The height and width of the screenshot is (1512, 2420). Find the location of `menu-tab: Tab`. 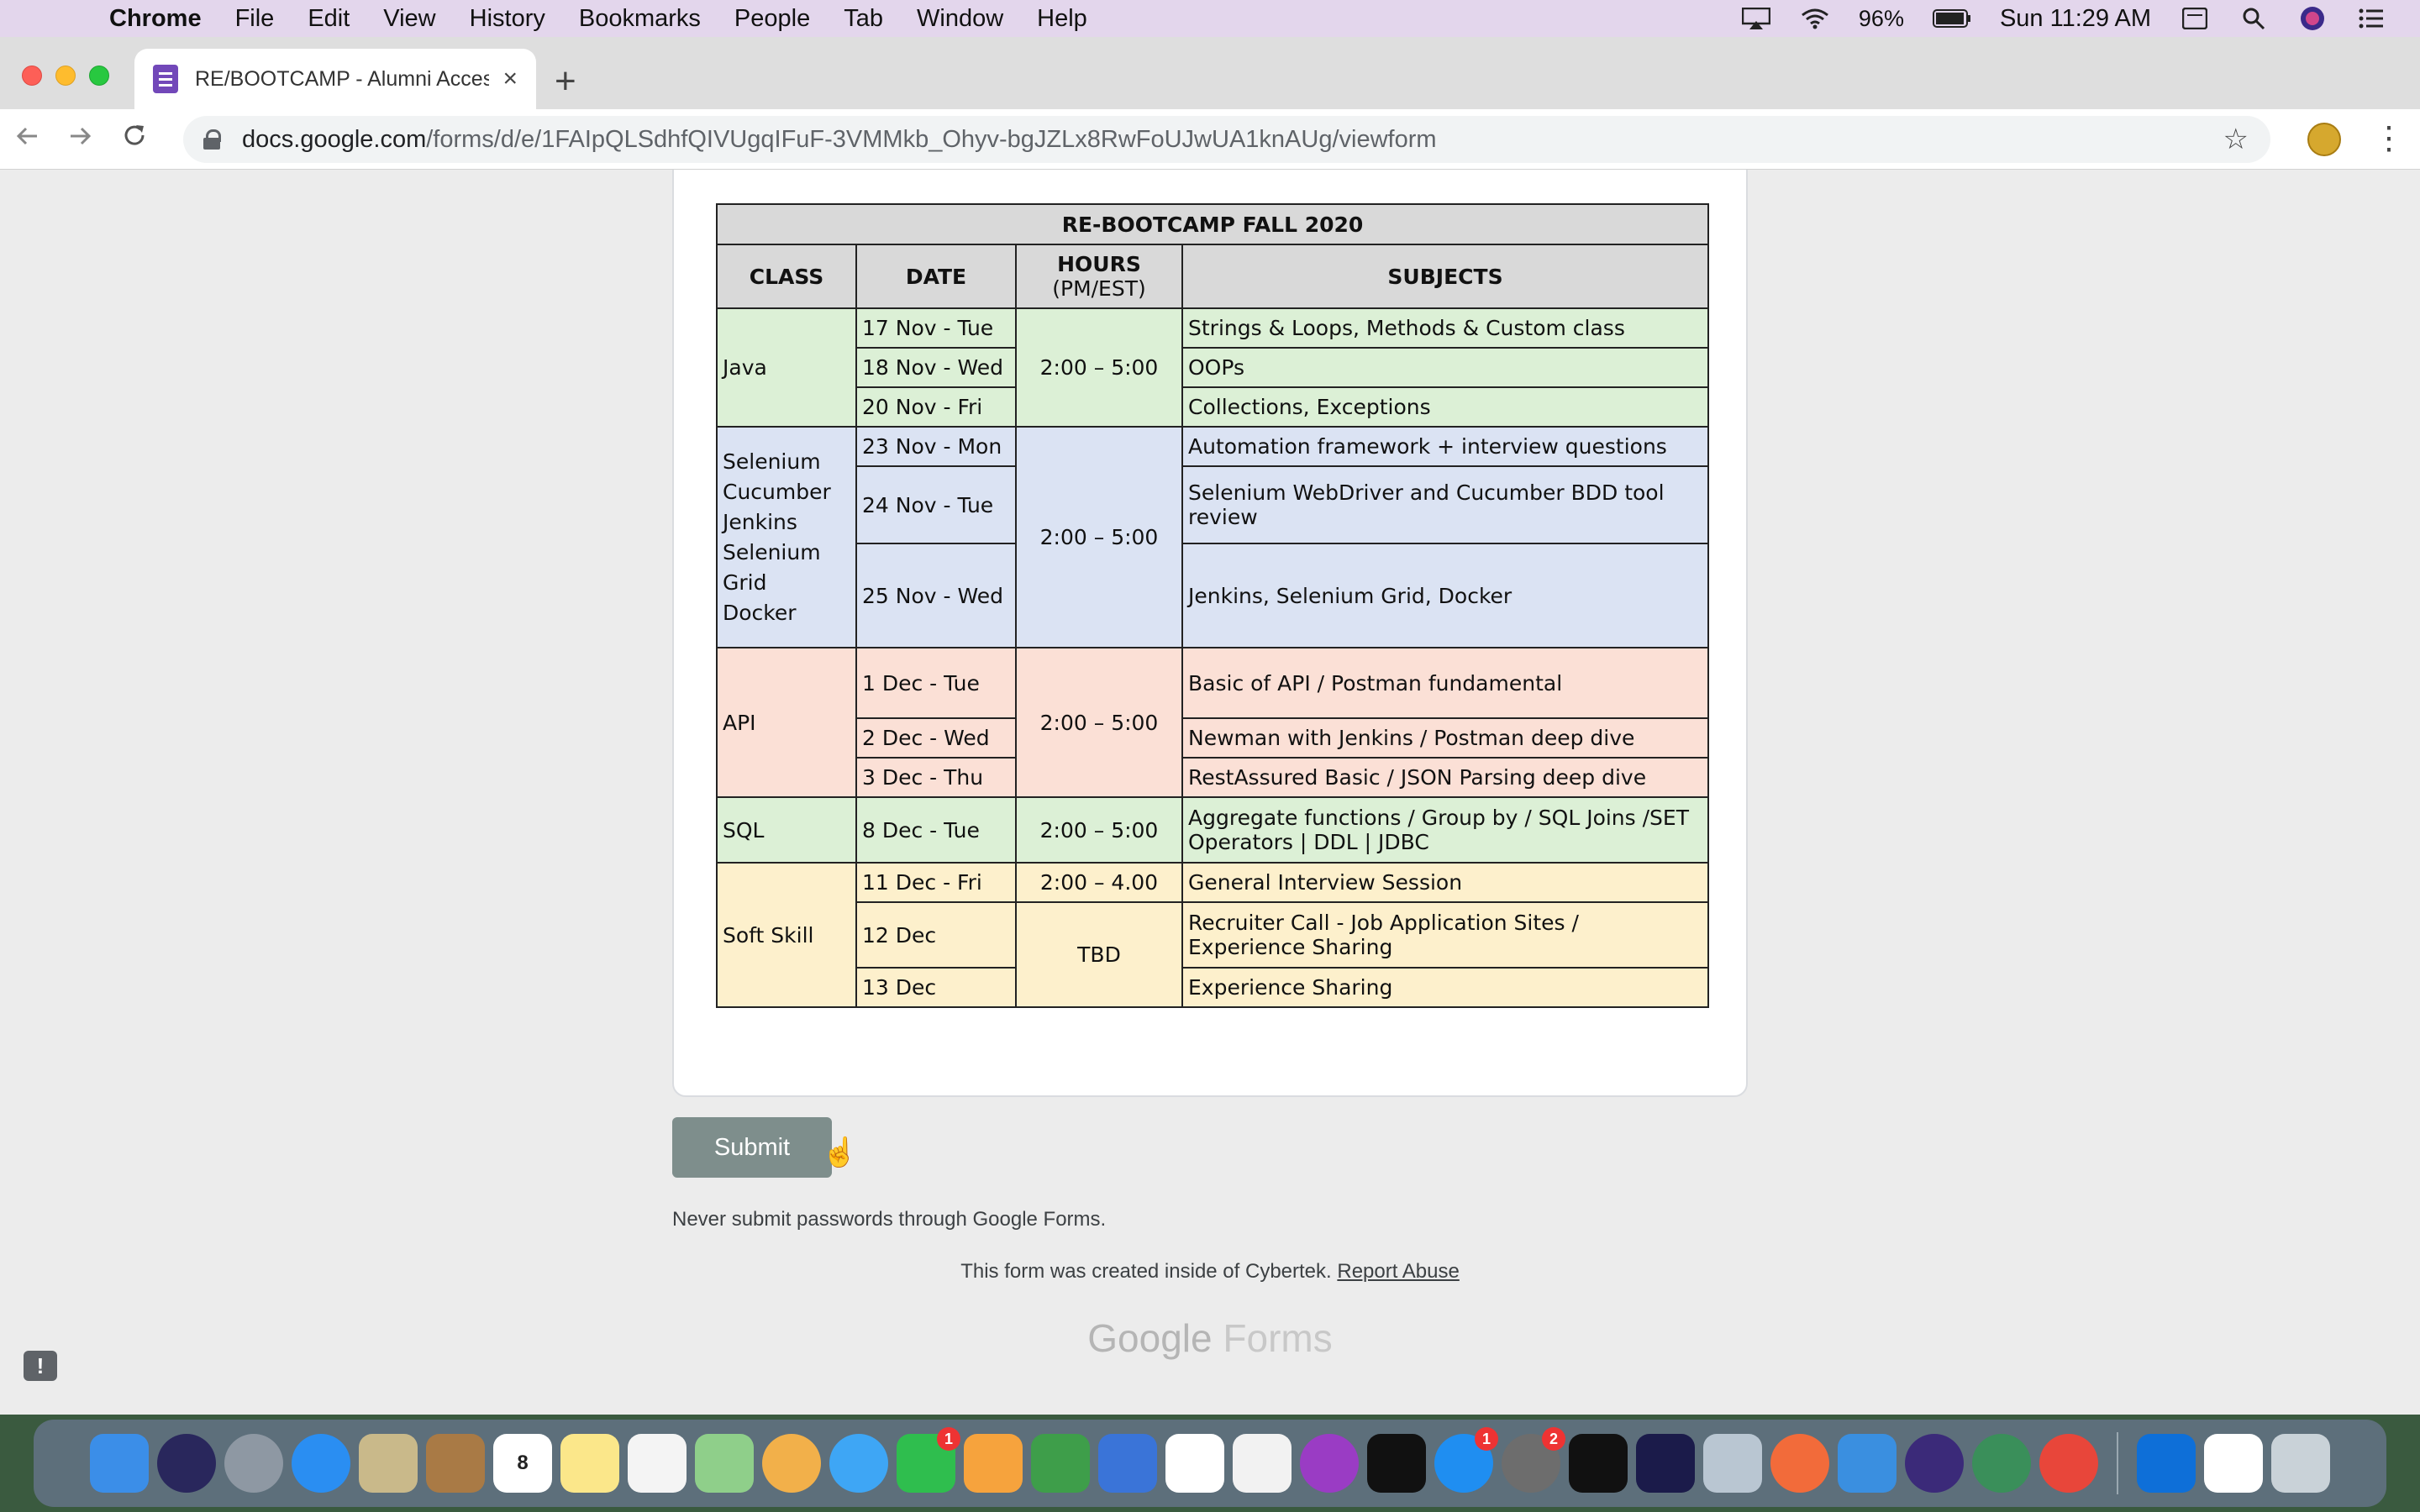

menu-tab: Tab is located at coordinates (864, 19).